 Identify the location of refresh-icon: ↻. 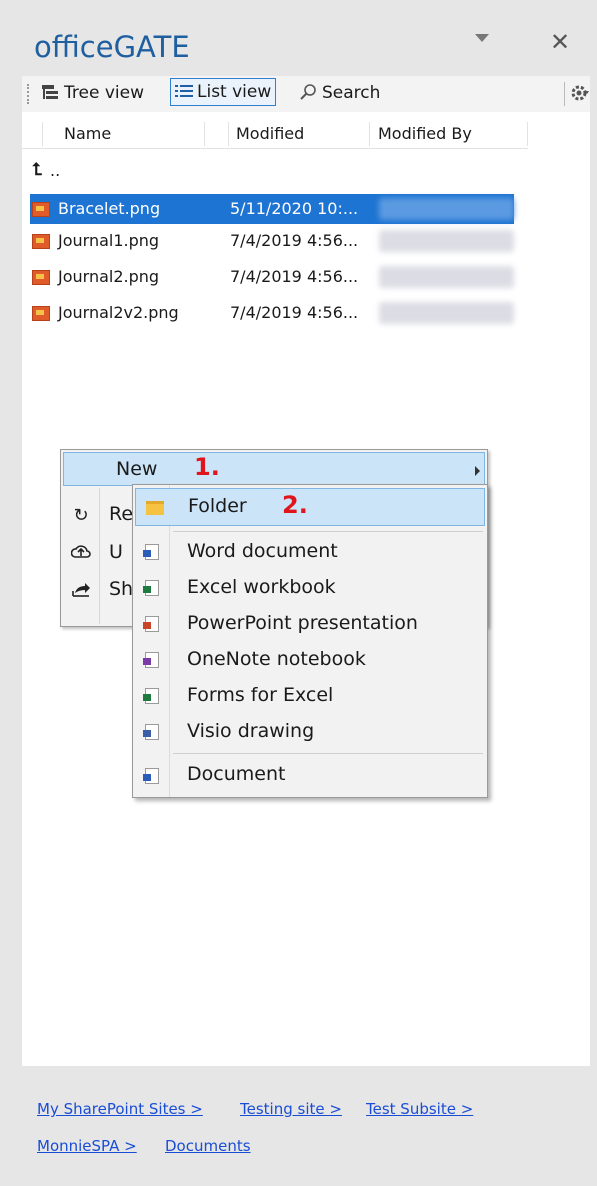
(81, 515).